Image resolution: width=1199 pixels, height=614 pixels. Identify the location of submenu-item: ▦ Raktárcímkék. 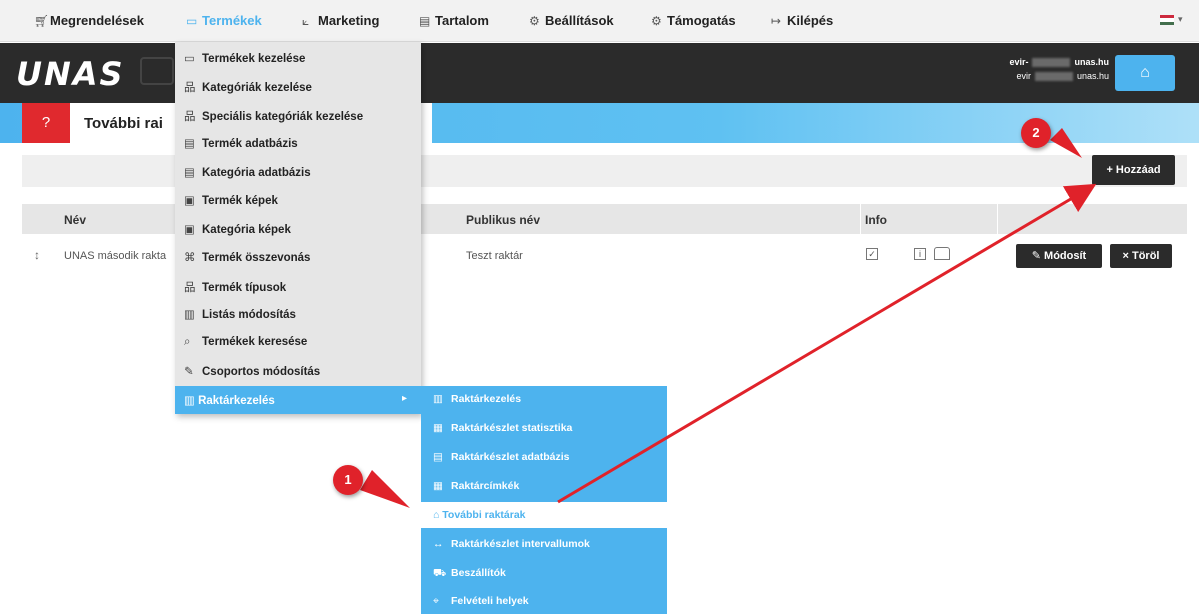
(476, 486).